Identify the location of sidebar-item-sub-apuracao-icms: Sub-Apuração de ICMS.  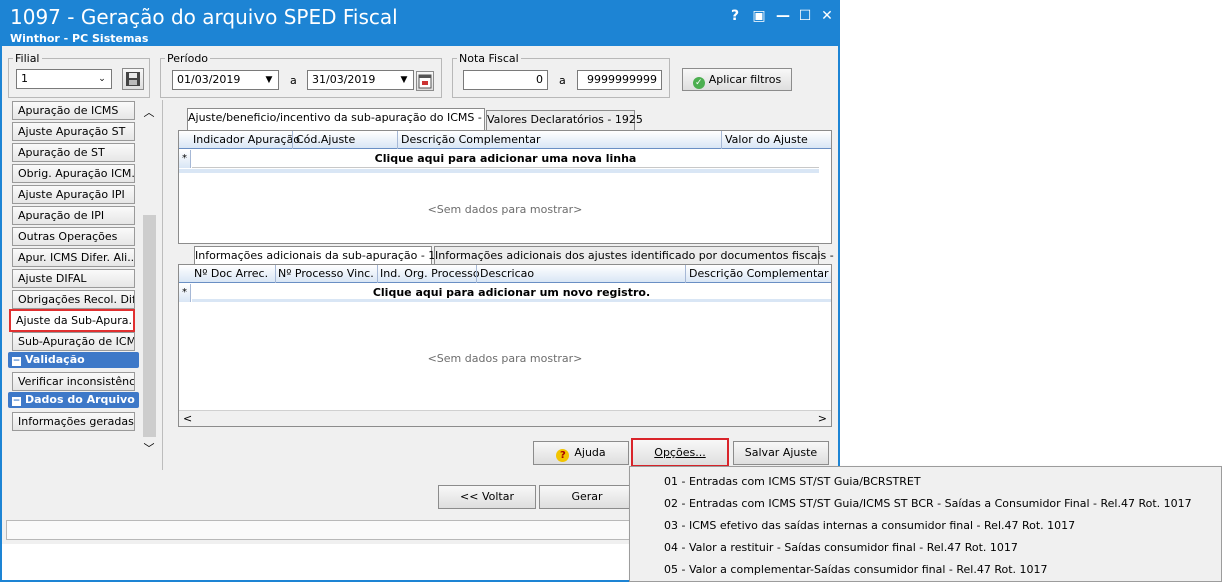
(73, 341).